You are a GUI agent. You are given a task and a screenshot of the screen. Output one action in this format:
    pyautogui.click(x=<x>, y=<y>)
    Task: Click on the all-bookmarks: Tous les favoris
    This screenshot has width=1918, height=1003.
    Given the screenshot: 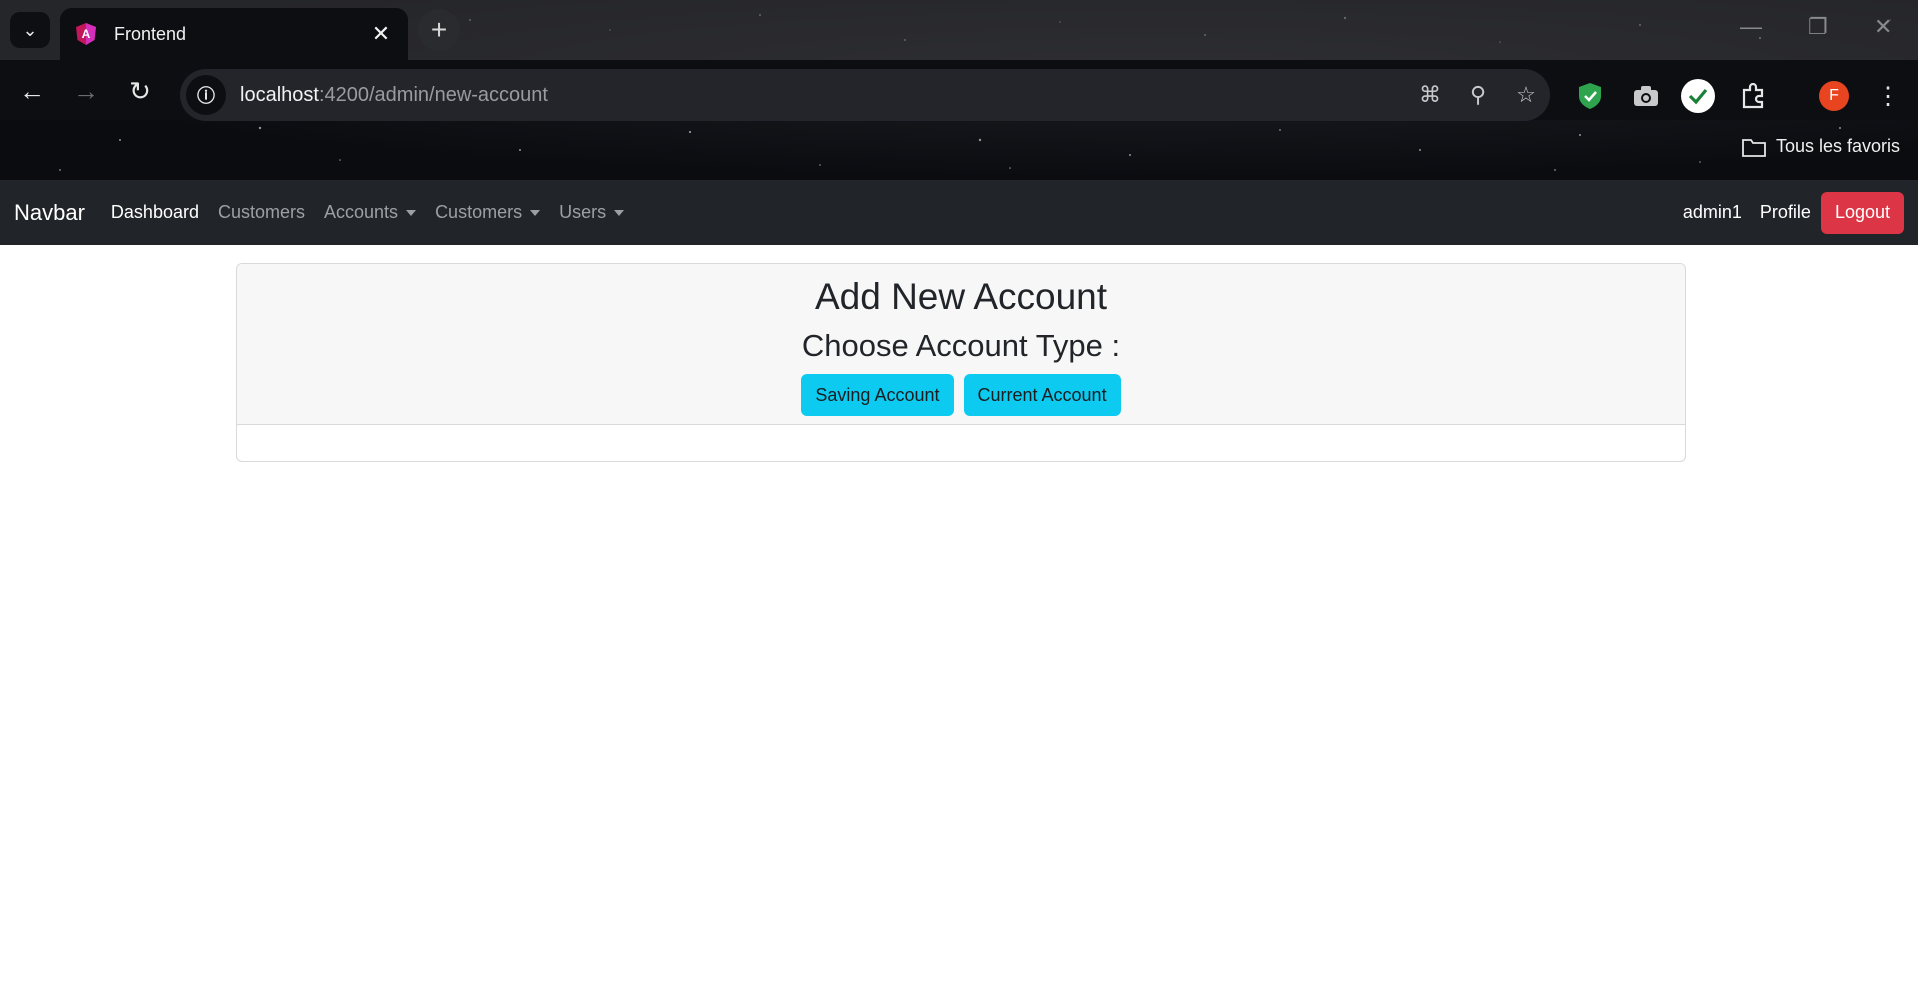 What is the action you would take?
    pyautogui.click(x=1821, y=146)
    